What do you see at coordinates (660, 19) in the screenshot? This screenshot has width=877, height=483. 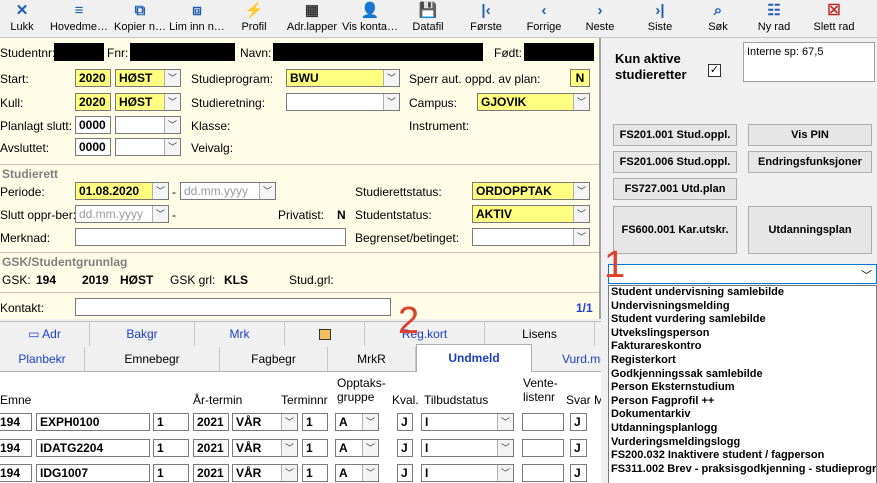 I see `siste-button: ›| Siste` at bounding box center [660, 19].